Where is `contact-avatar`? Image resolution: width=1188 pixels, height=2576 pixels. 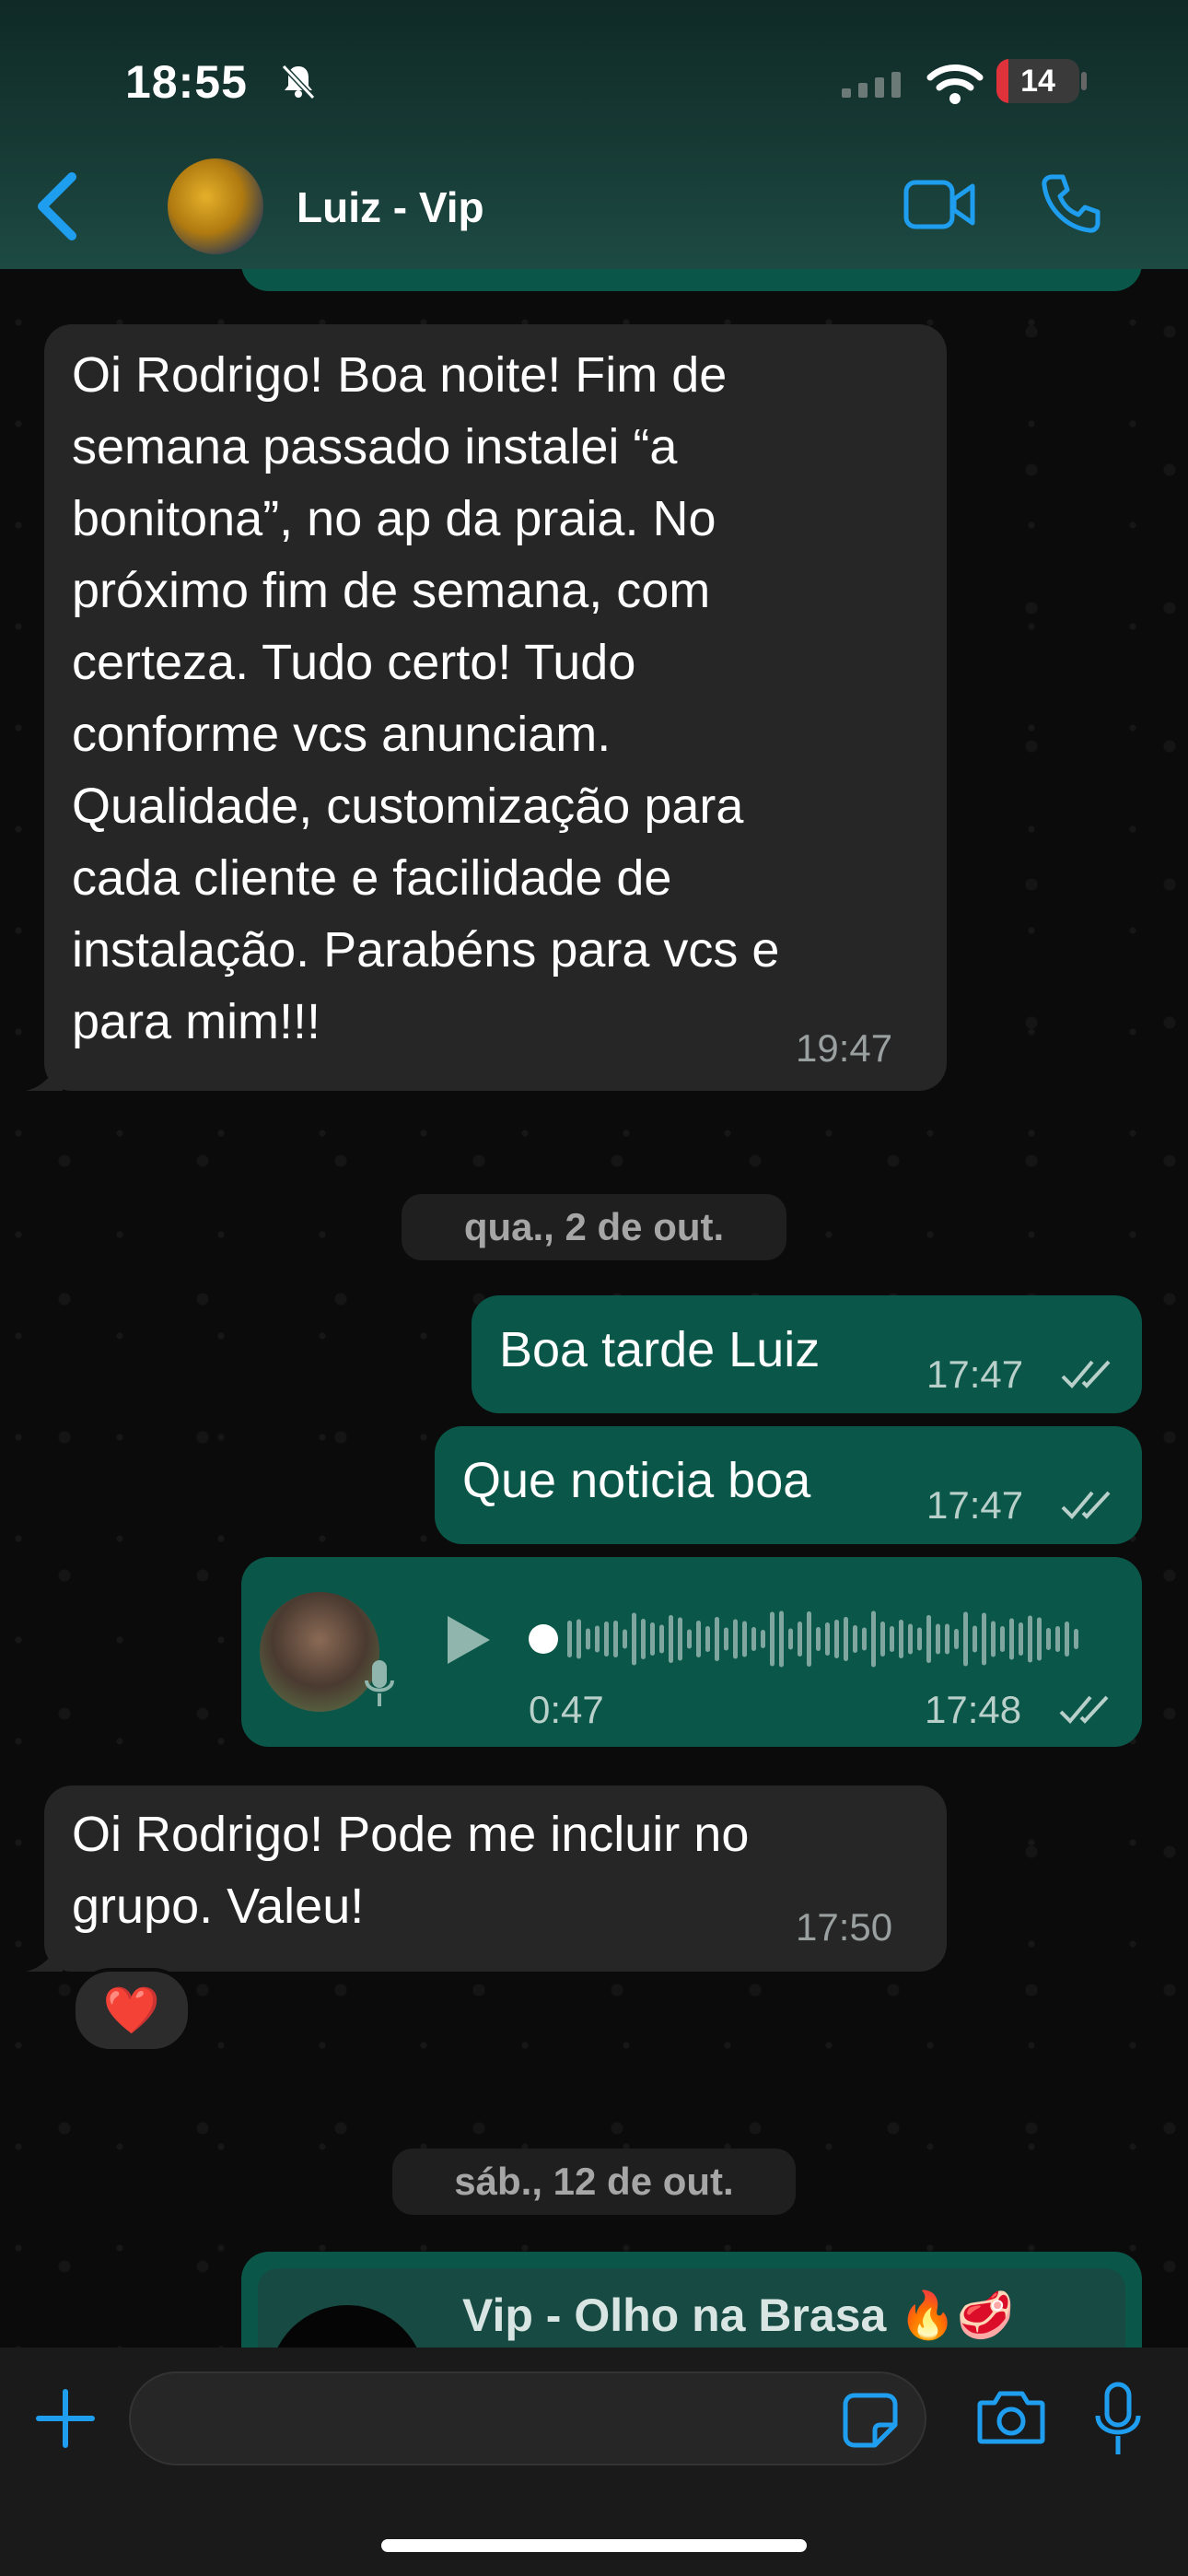
contact-avatar is located at coordinates (215, 206).